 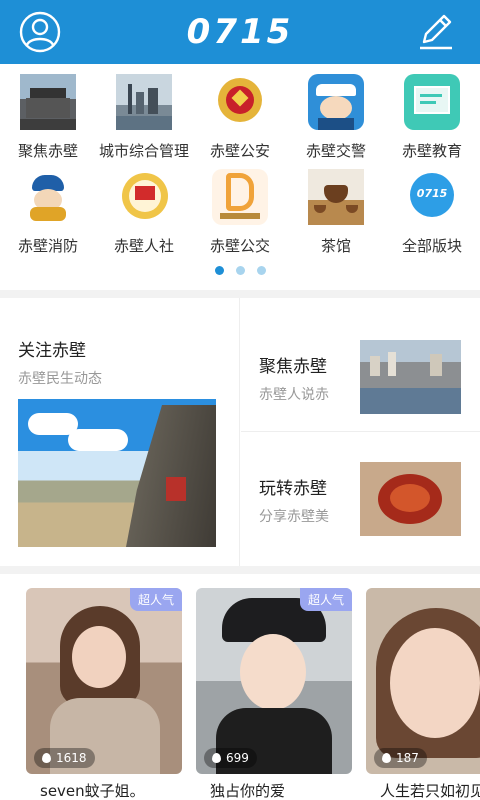 What do you see at coordinates (240, 102) in the screenshot?
I see `police-emblem-icon` at bounding box center [240, 102].